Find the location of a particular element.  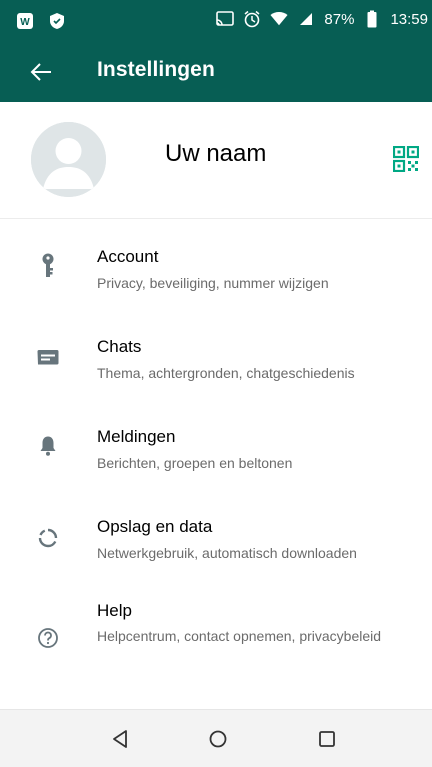

navigation-bar is located at coordinates (216, 738).